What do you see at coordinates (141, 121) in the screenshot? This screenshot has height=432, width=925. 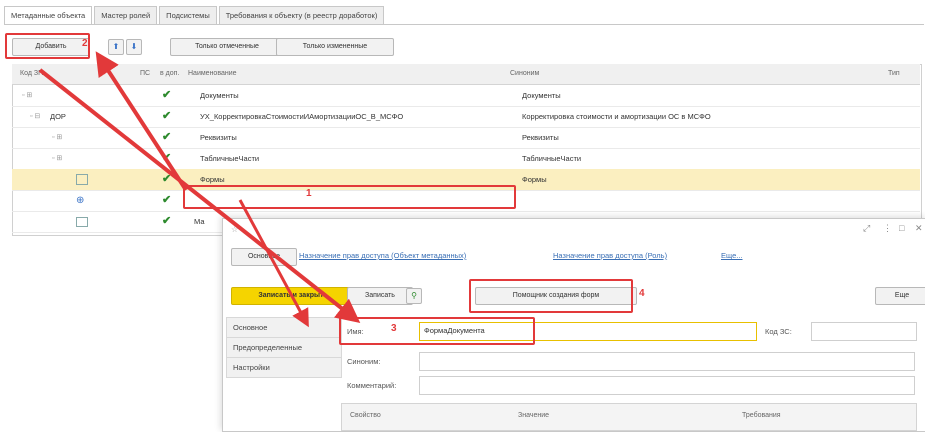 I see `arrow-1-to-add` at bounding box center [141, 121].